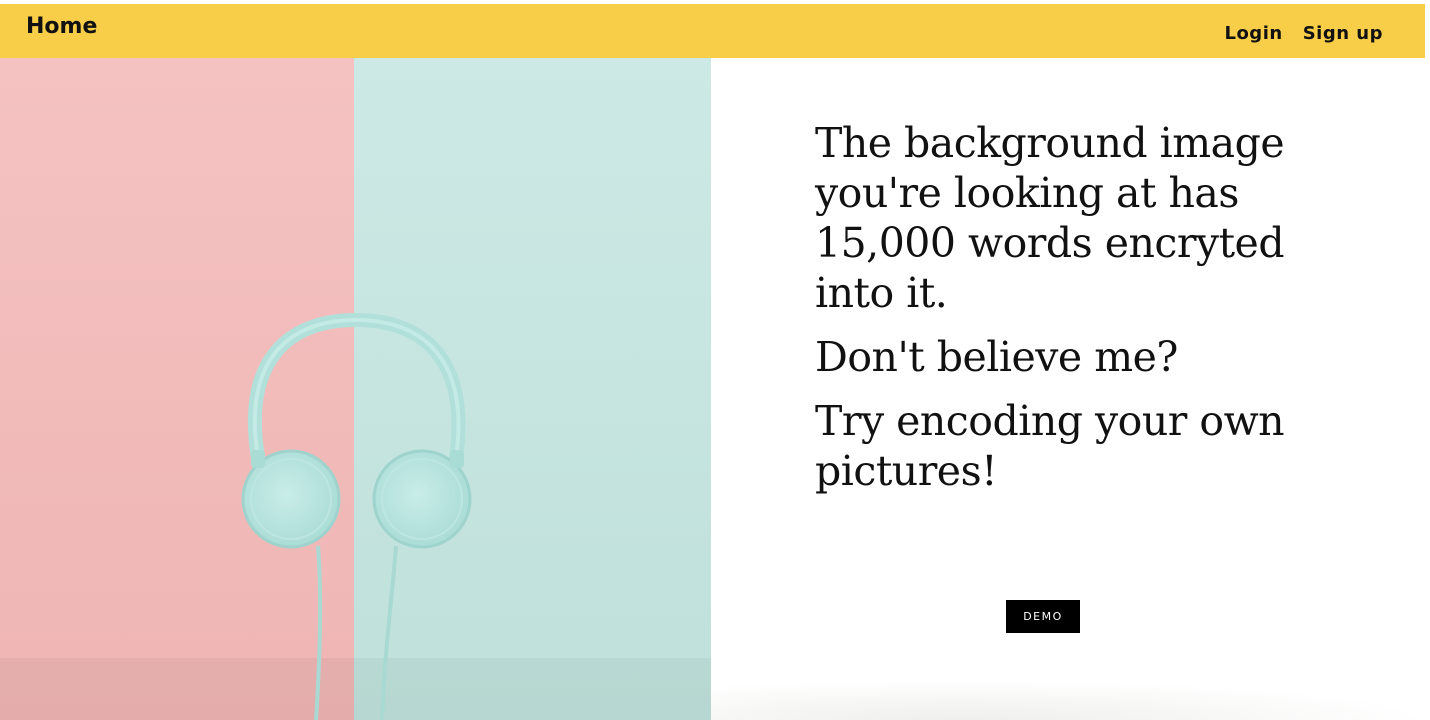  What do you see at coordinates (1043, 616) in the screenshot?
I see `demo-button: DEMO` at bounding box center [1043, 616].